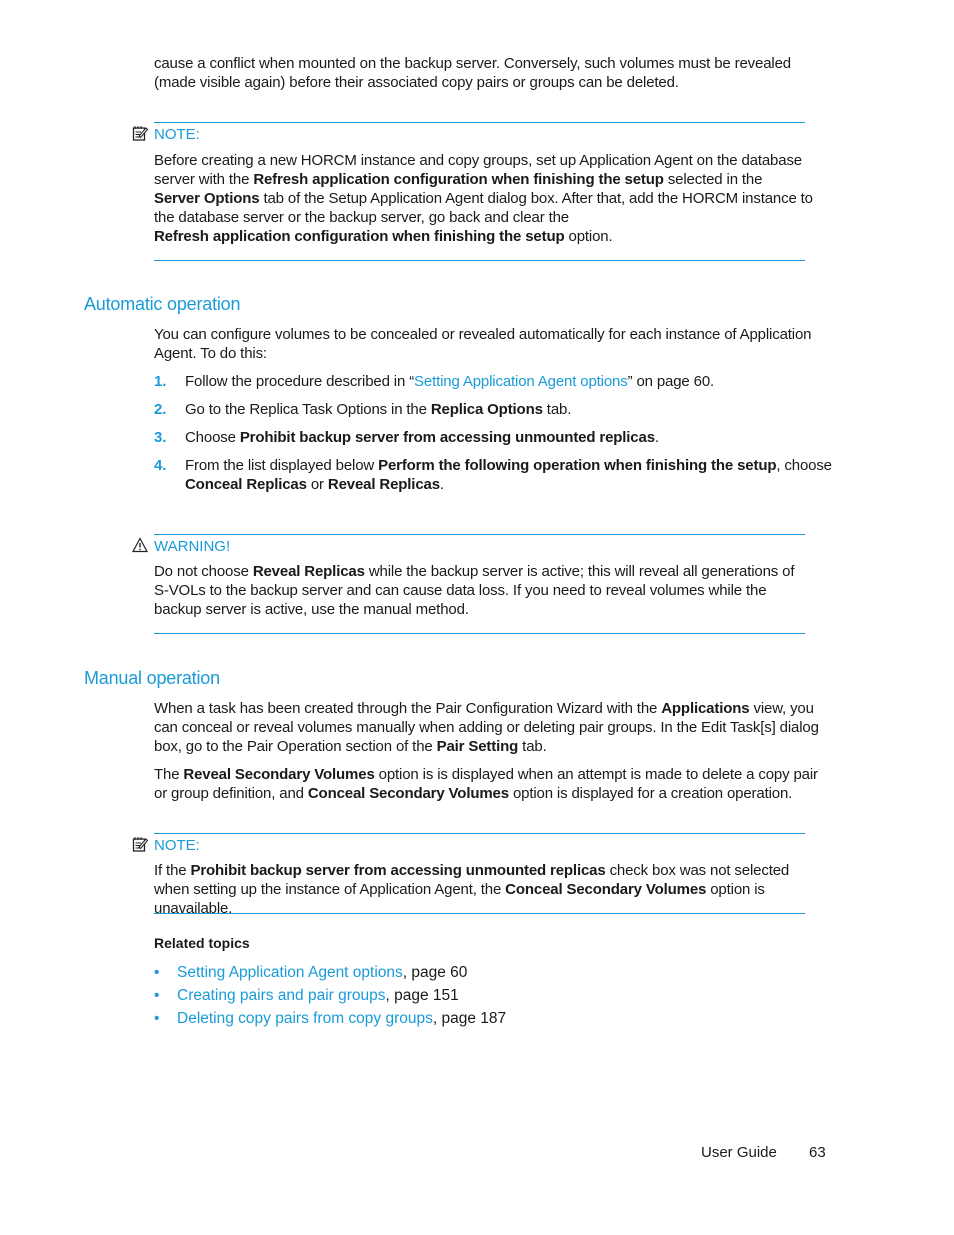  Describe the element at coordinates (305, 1018) in the screenshot. I see `related-topic-link: Deleting copy pairs from copy groups` at that location.